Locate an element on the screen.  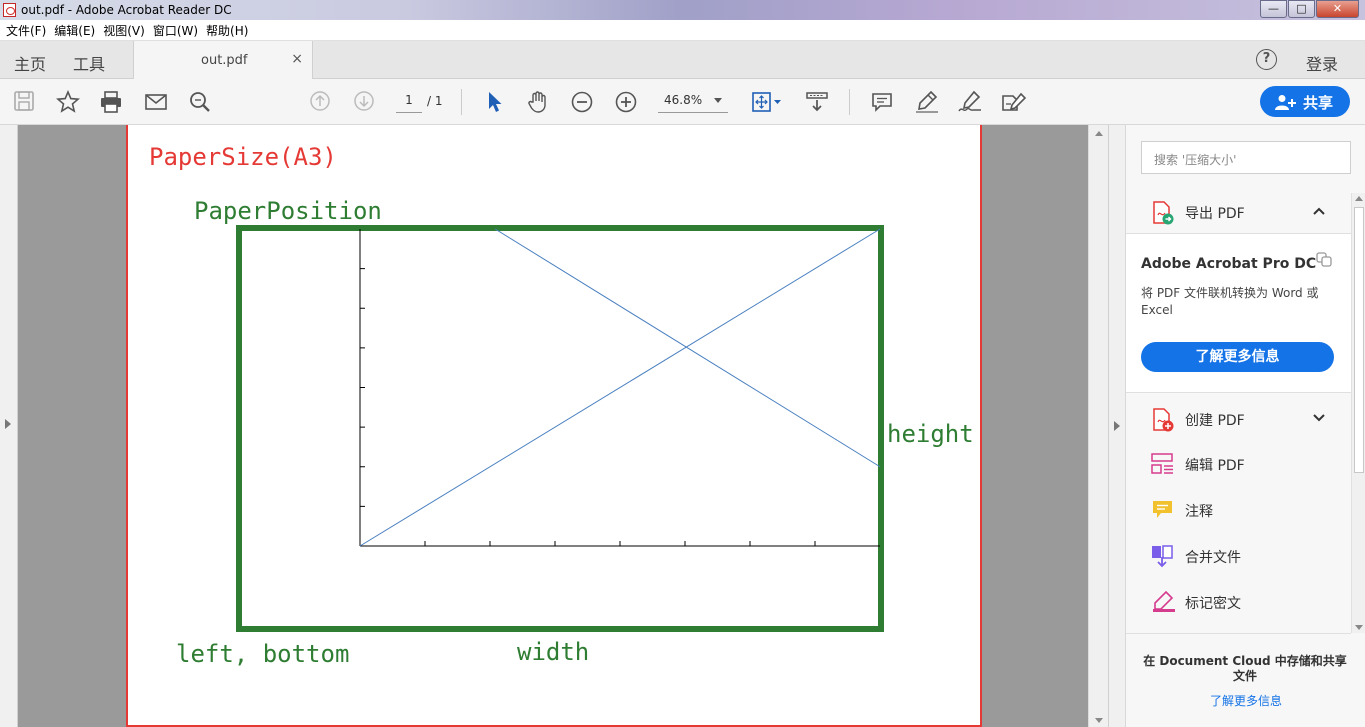
page-total: / 1 is located at coordinates (435, 101).